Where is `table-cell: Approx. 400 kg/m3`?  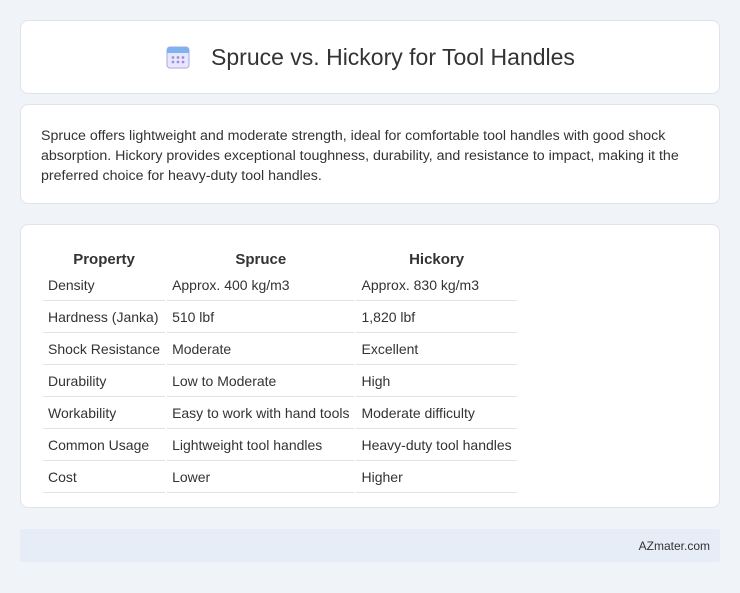
table-cell: Approx. 400 kg/m3 is located at coordinates (261, 286).